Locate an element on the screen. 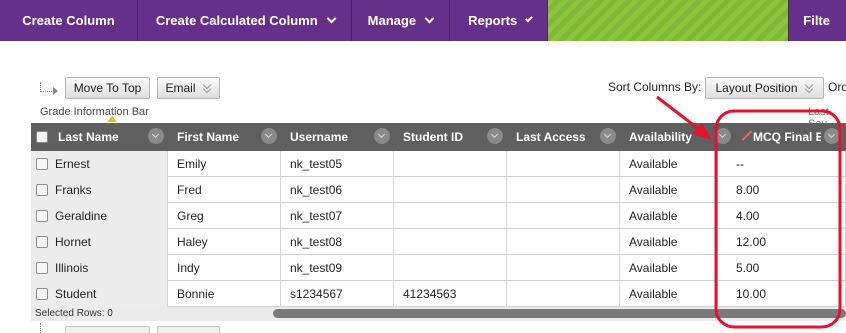 The height and width of the screenshot is (333, 846). column-header-label: MCQ Final E: is located at coordinates (787, 137).